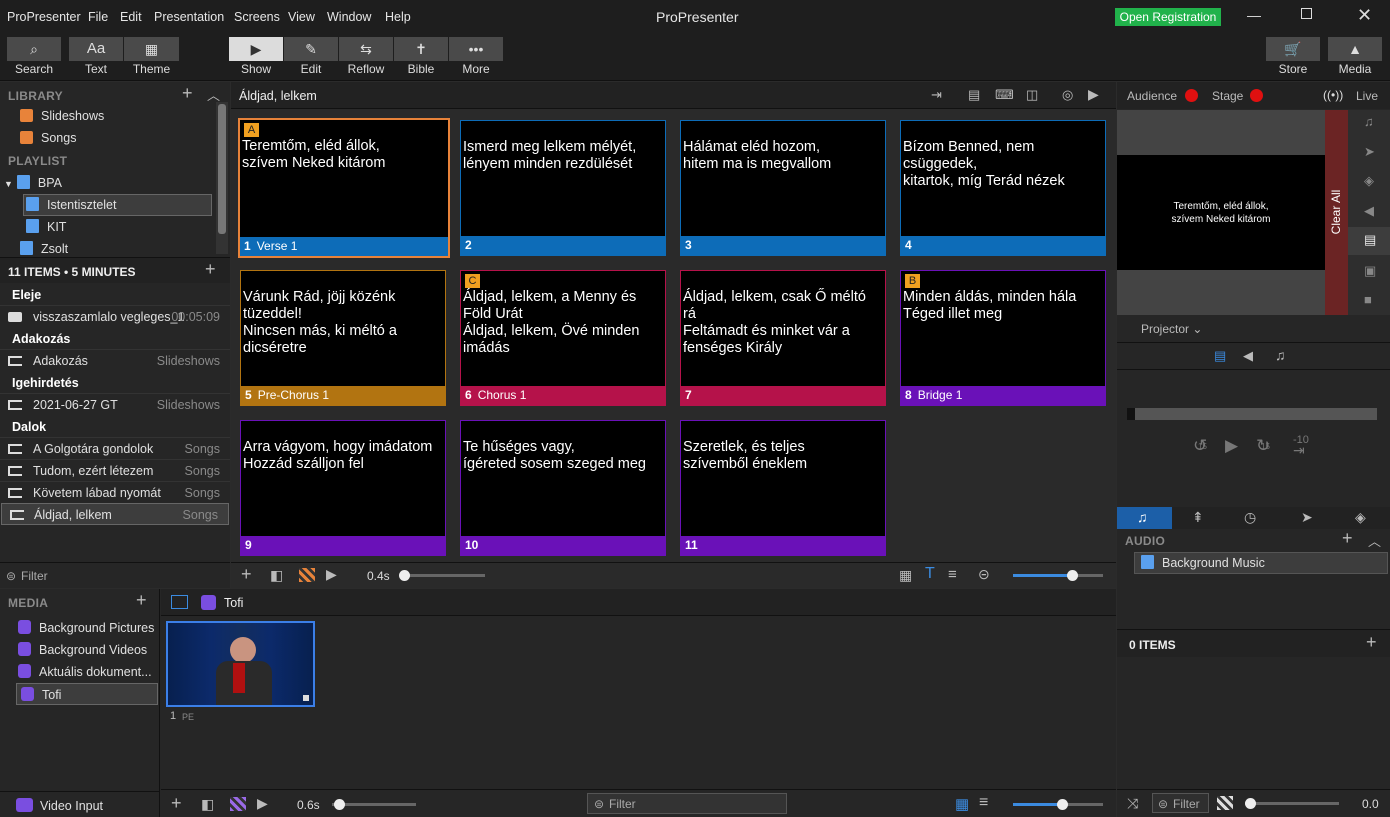 Image resolution: width=1390 pixels, height=817 pixels. I want to click on media-list-view-icon: ≡, so click(983, 803).